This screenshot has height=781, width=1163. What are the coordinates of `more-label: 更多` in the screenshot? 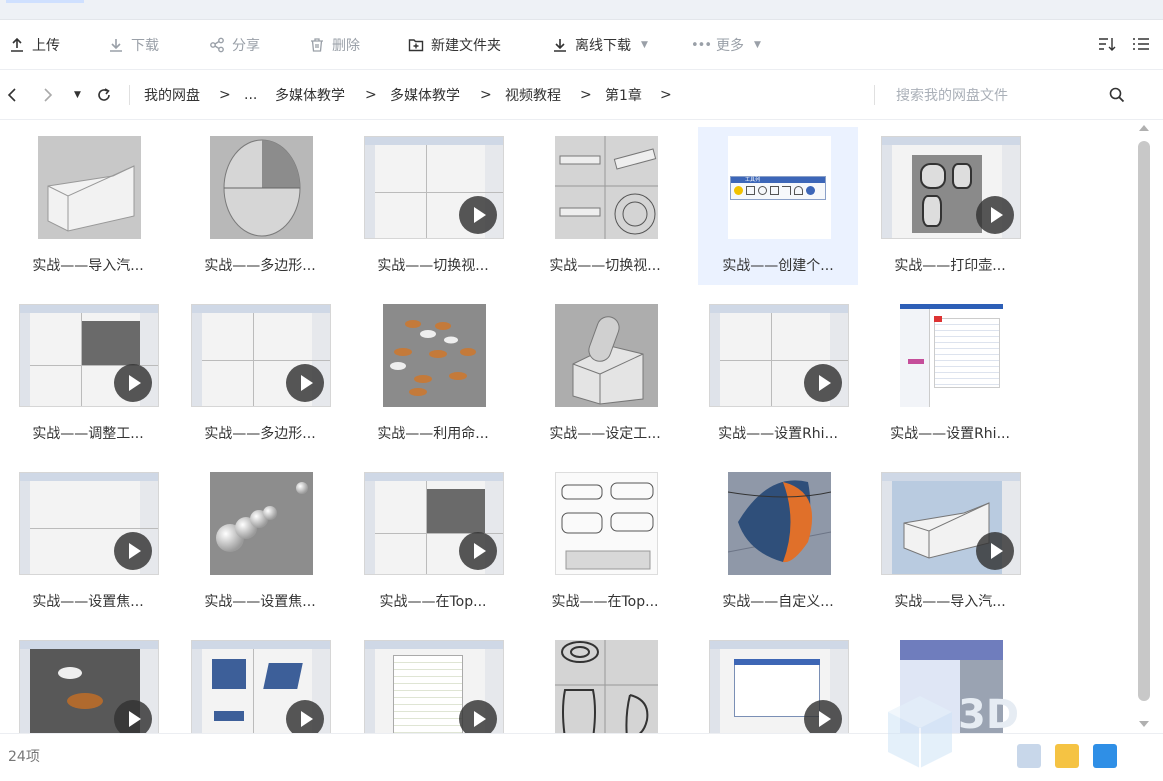 It's located at (730, 46).